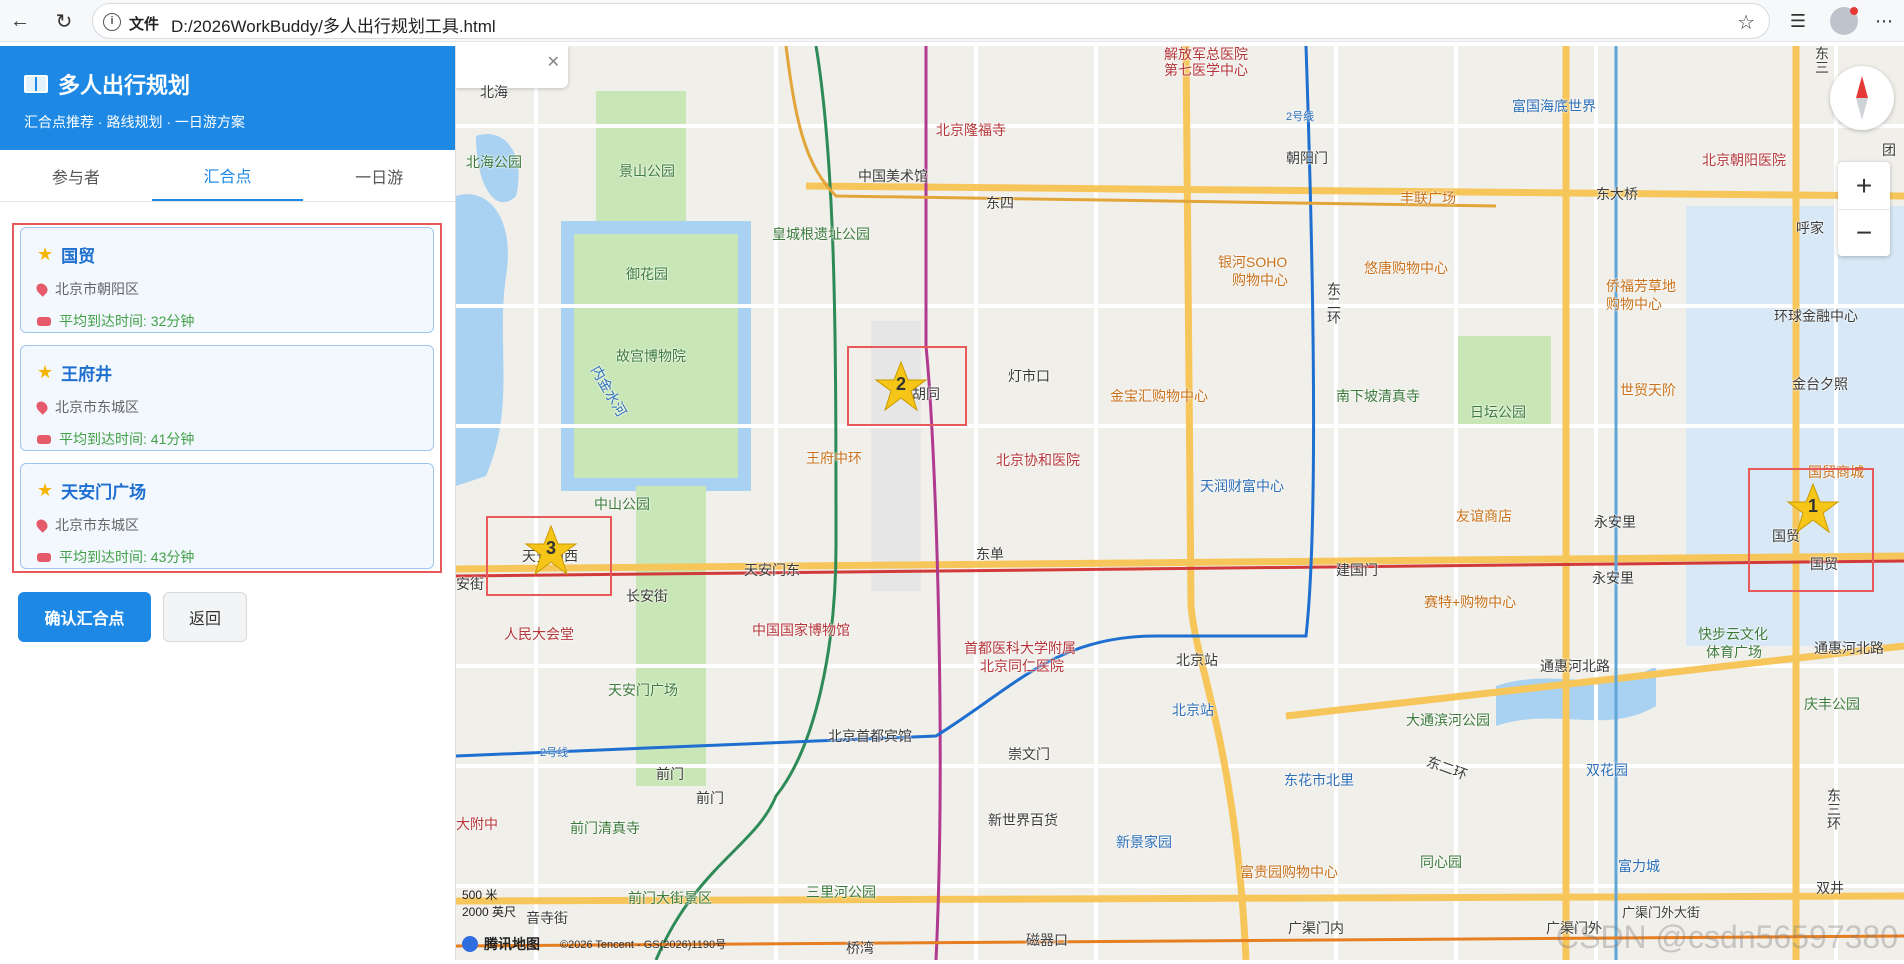  What do you see at coordinates (1849, 648) in the screenshot?
I see `map-label: 通惠河北路` at bounding box center [1849, 648].